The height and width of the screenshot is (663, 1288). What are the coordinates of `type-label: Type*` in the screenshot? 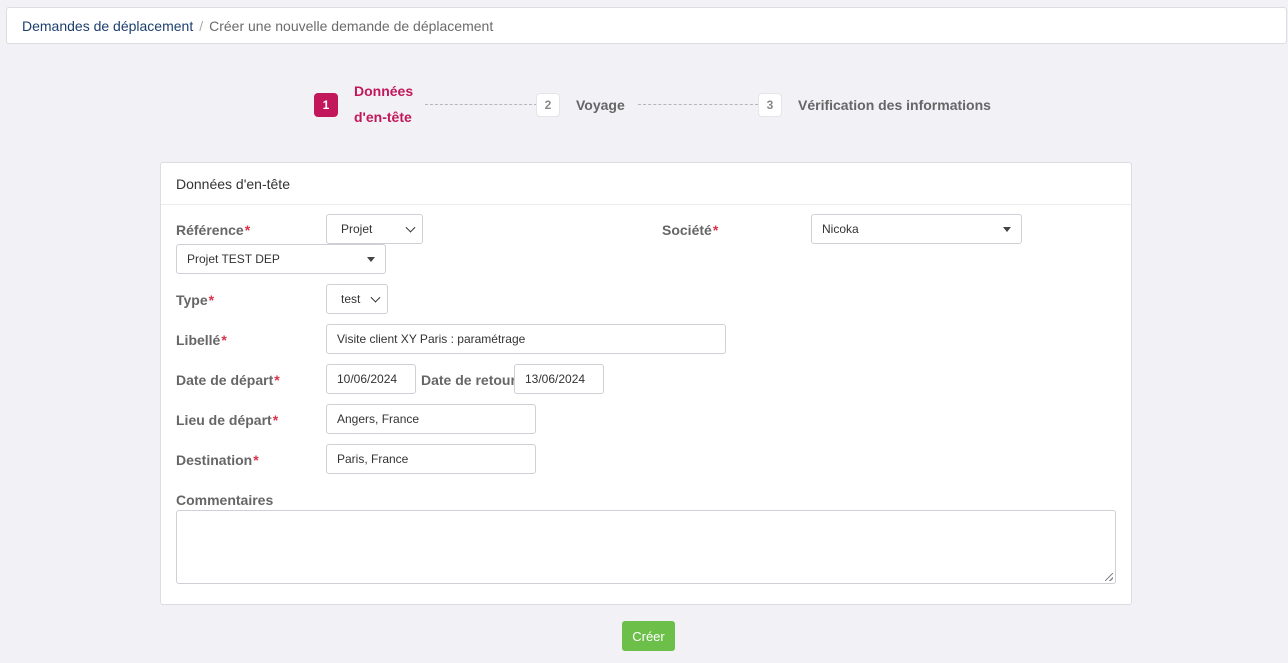 It's located at (195, 300).